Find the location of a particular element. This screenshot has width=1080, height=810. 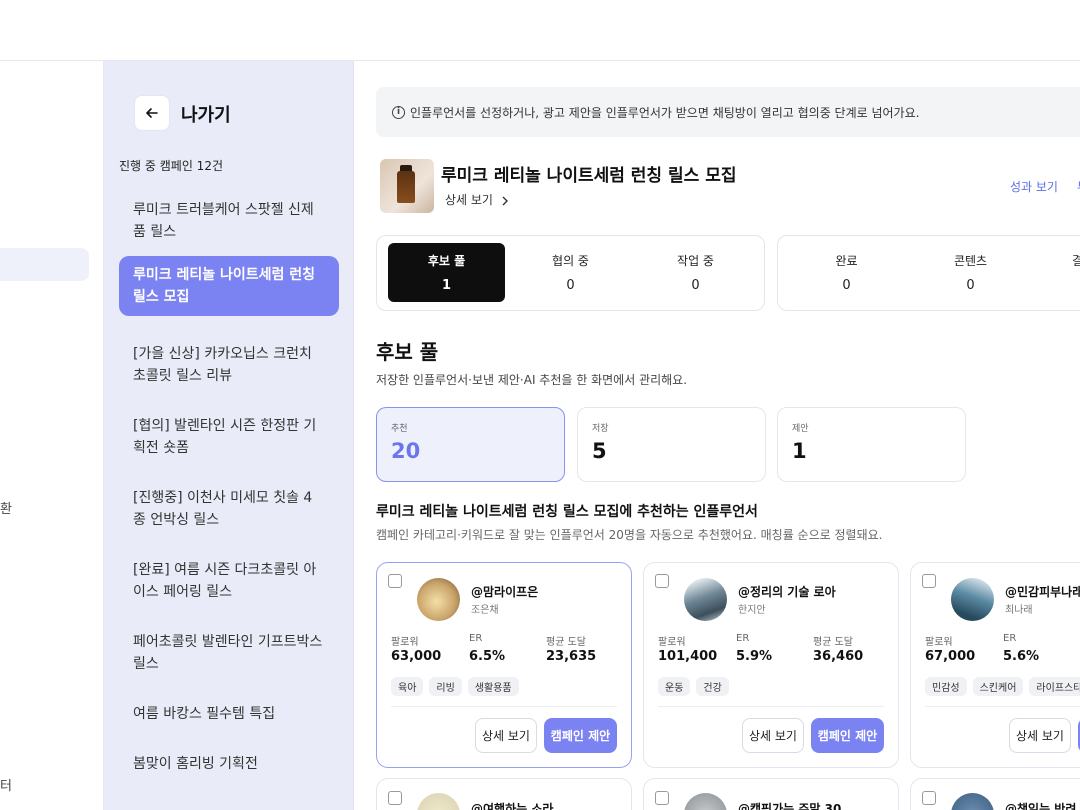

campaign-count: 진행 중 캠페인 12건 is located at coordinates (171, 166).